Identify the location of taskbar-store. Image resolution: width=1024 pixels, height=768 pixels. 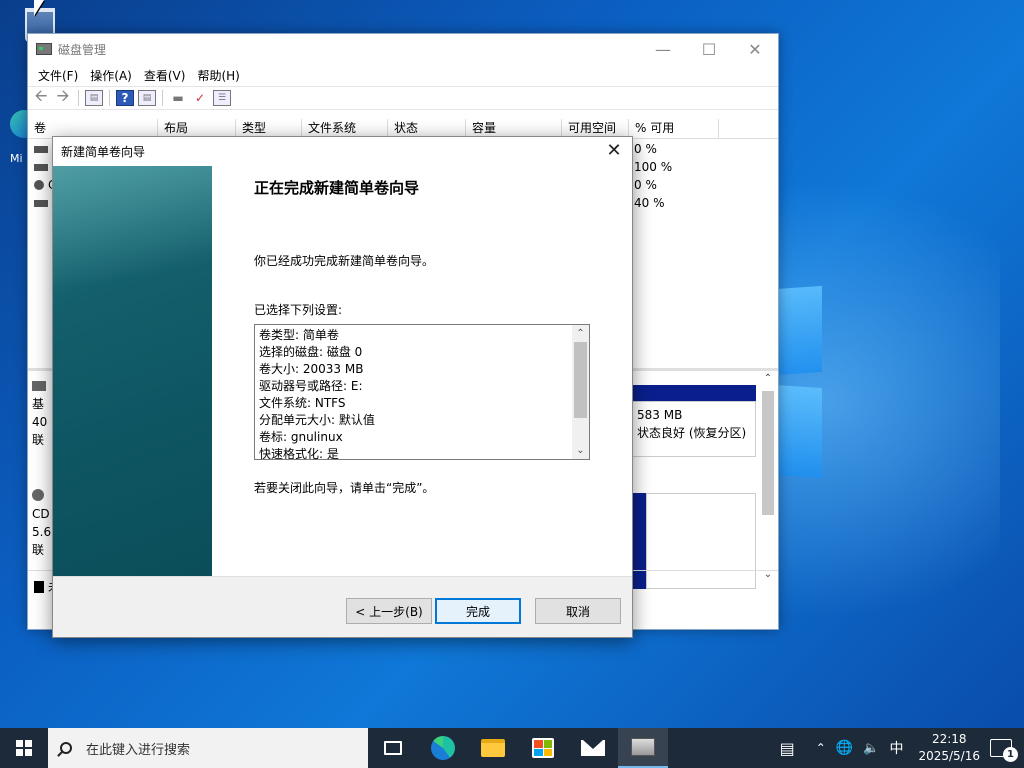
(543, 748).